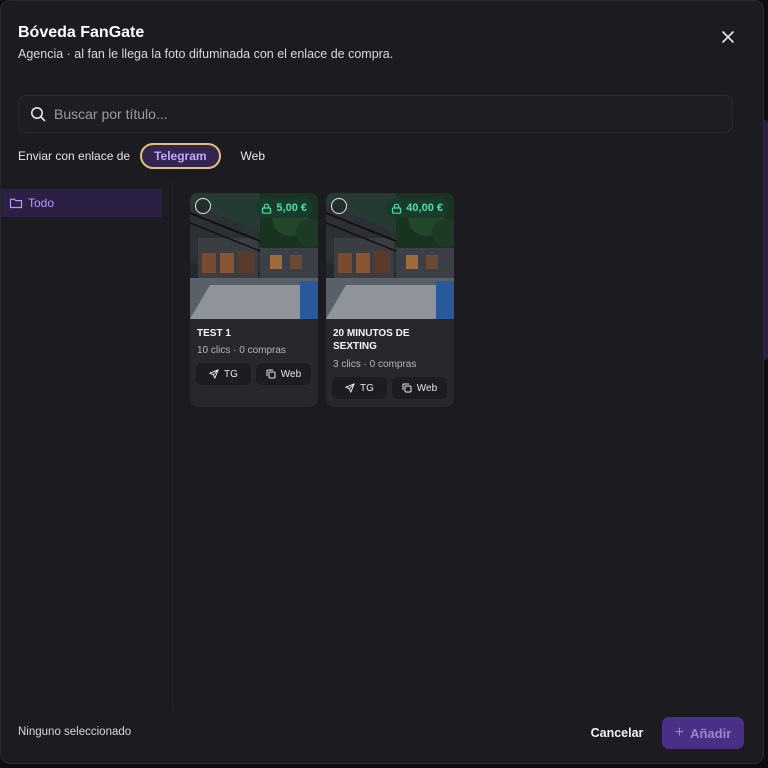  What do you see at coordinates (81, 32) in the screenshot?
I see `dialog-title: Bóveda FanGate` at bounding box center [81, 32].